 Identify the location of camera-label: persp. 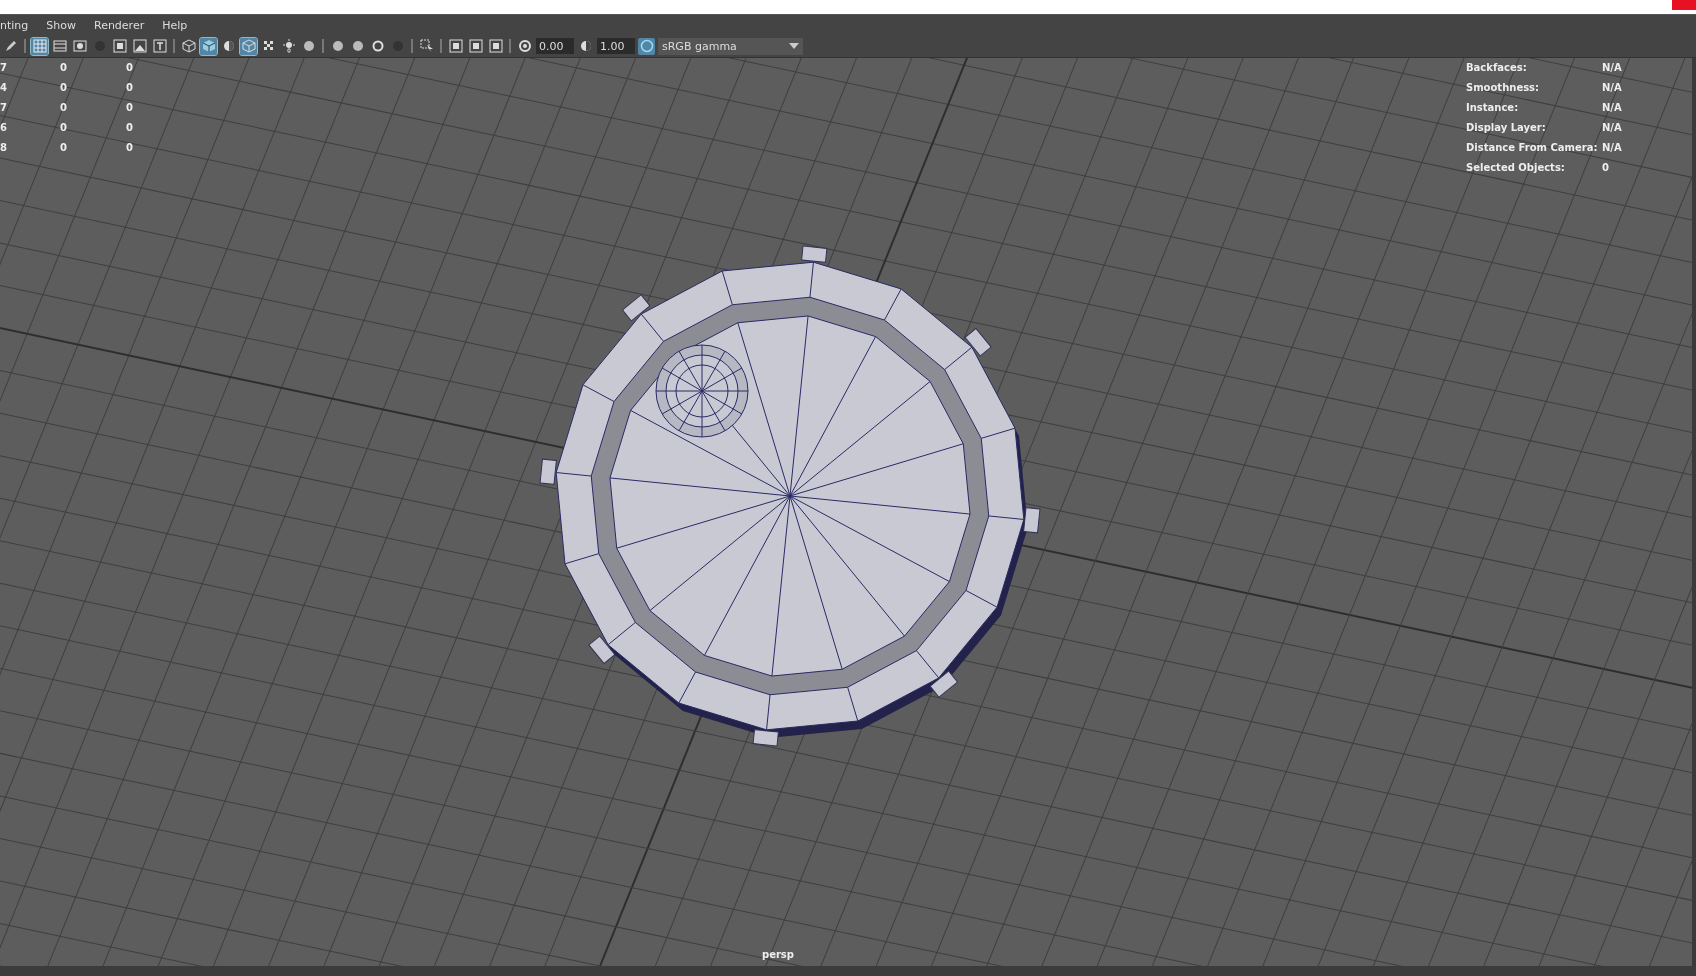
(778, 954).